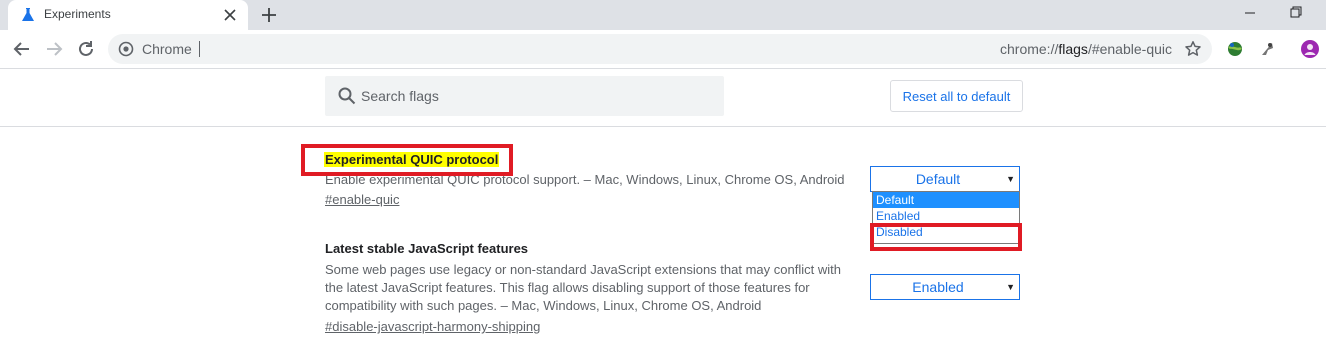 The height and width of the screenshot is (351, 1326). Describe the element at coordinates (54, 49) in the screenshot. I see `forward-arrow-icon` at that location.